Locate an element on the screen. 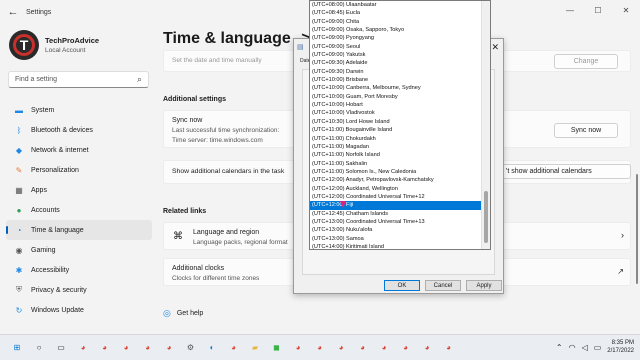 This screenshot has width=640, height=360. sidebar-item-label: Apps is located at coordinates (39, 190).